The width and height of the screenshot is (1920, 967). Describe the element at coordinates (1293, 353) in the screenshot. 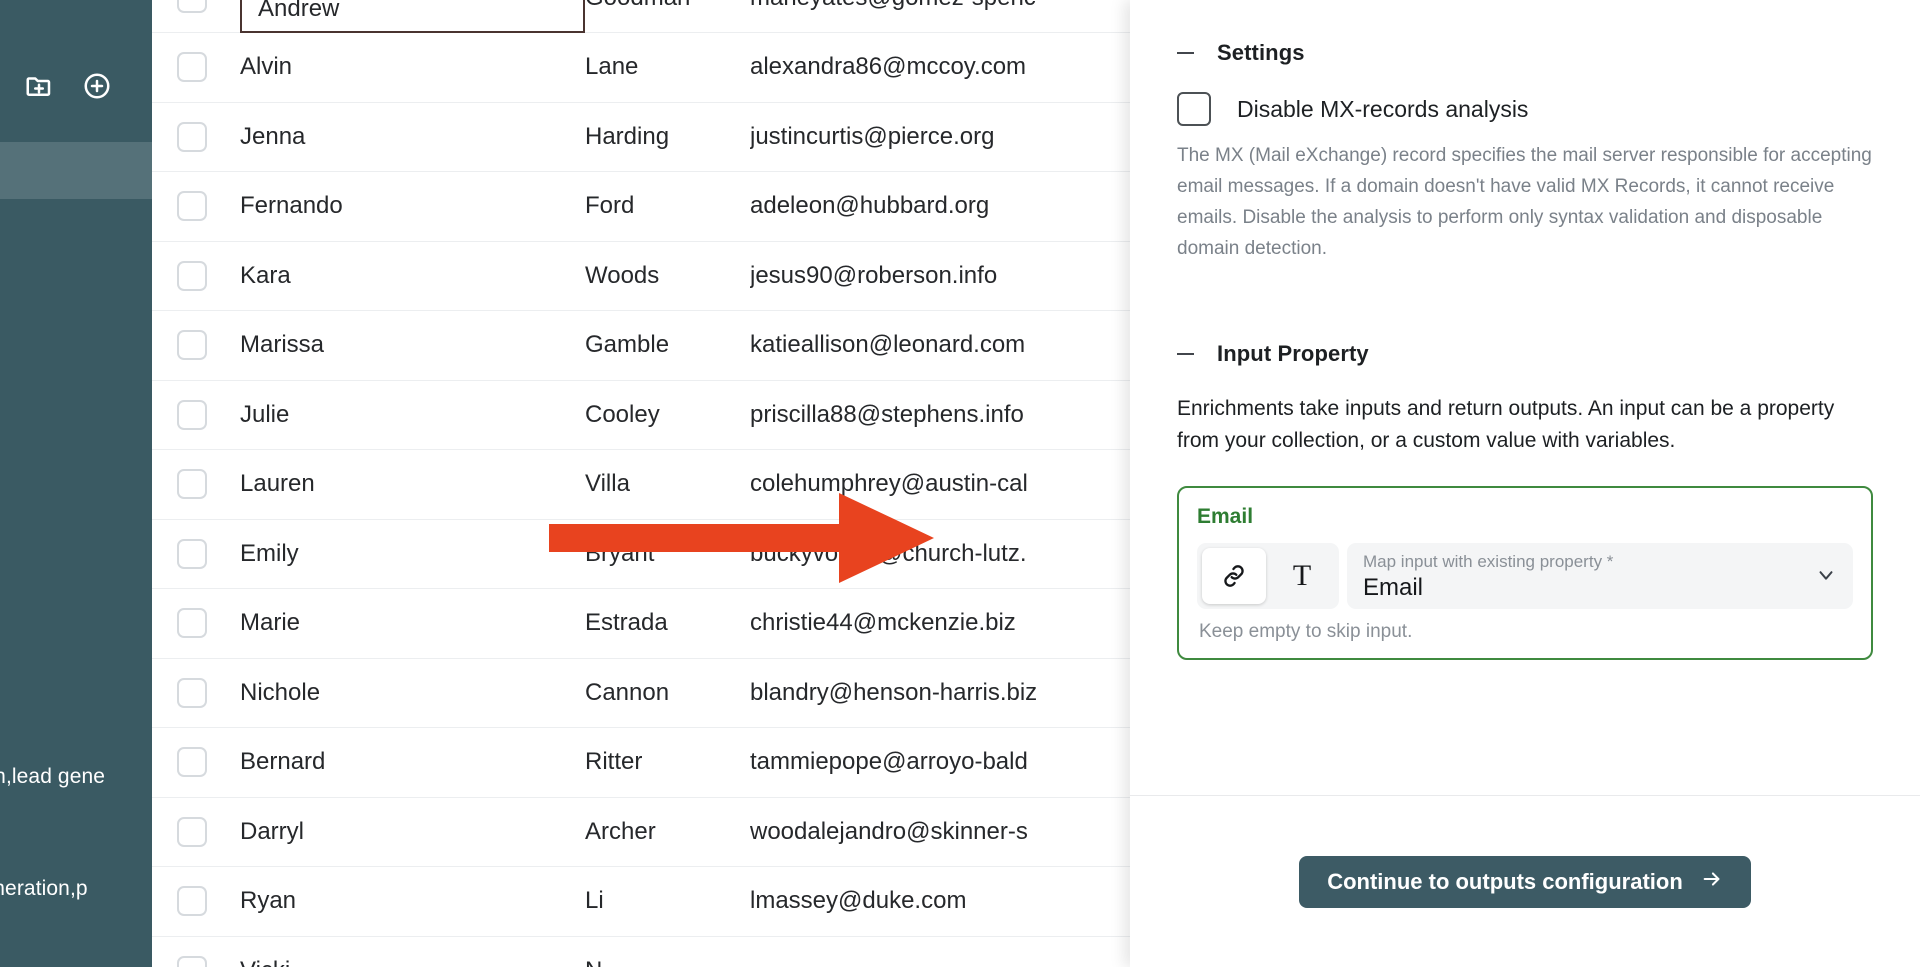

I see `input-property-title: Input Property` at that location.